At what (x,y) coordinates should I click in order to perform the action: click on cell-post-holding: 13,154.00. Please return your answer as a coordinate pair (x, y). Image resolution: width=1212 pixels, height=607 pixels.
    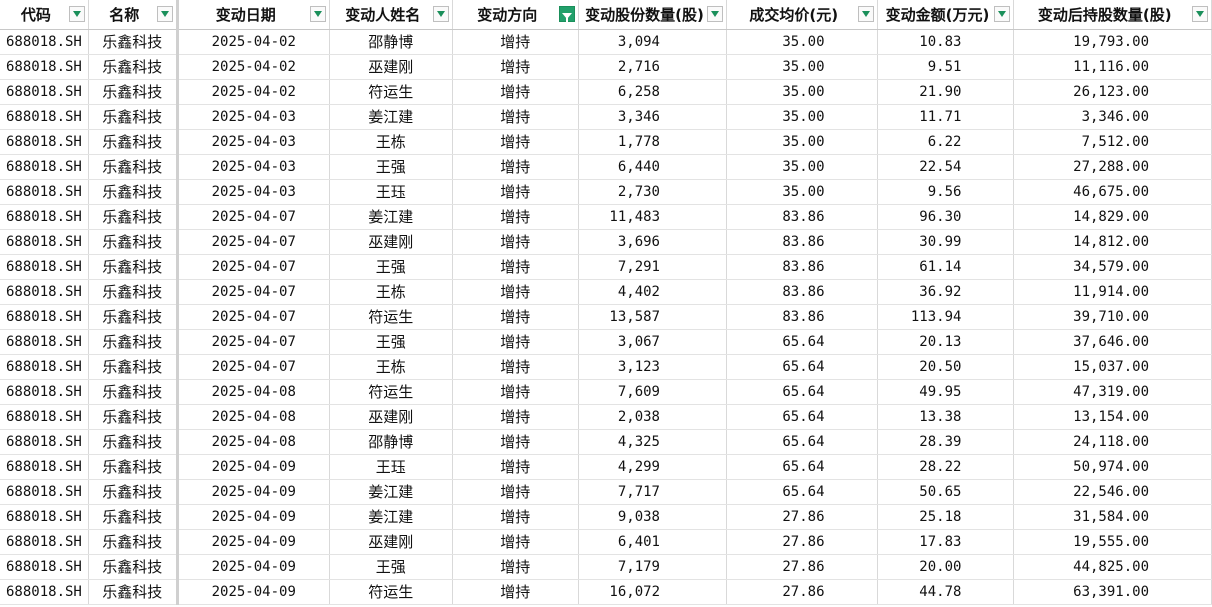
    Looking at the image, I should click on (1112, 417).